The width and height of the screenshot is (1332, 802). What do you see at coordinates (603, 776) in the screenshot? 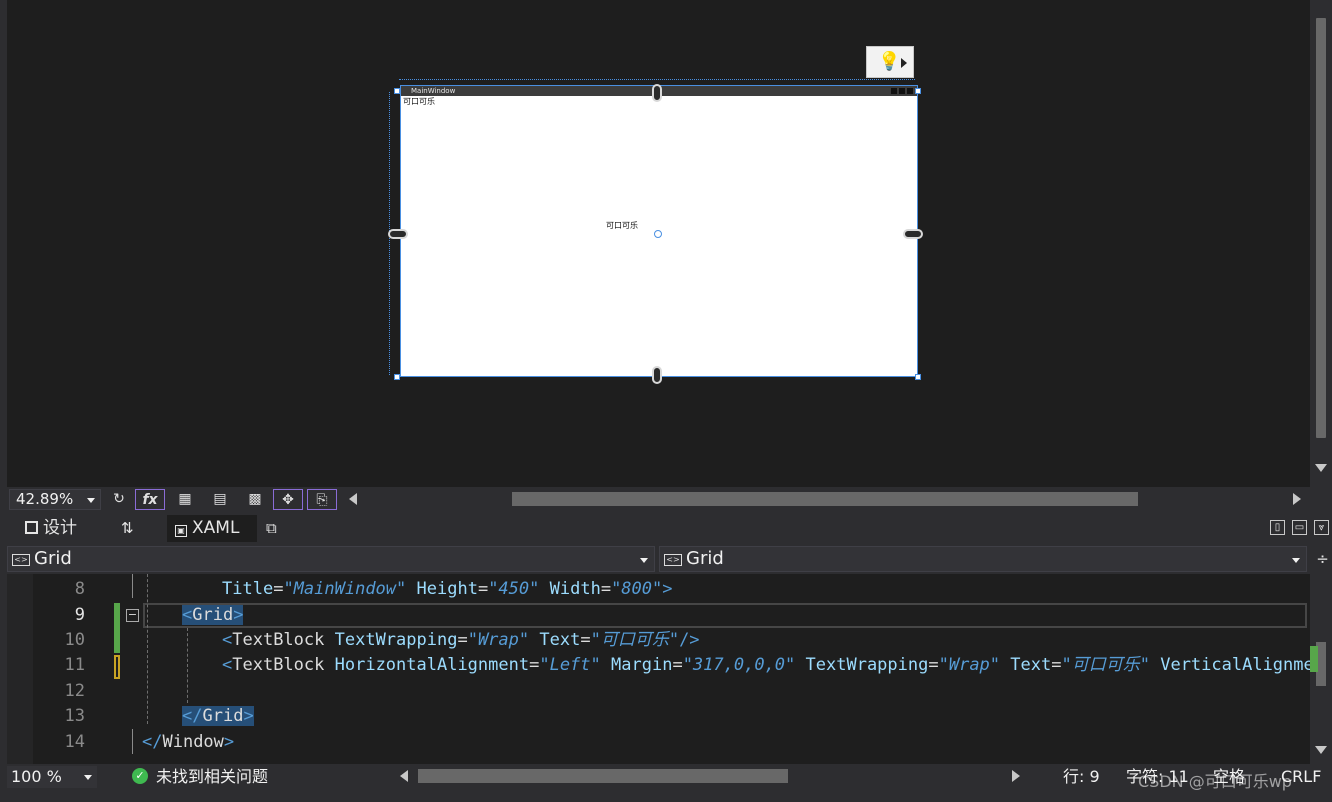
I see `editor-horizontal-scroll-thumb` at bounding box center [603, 776].